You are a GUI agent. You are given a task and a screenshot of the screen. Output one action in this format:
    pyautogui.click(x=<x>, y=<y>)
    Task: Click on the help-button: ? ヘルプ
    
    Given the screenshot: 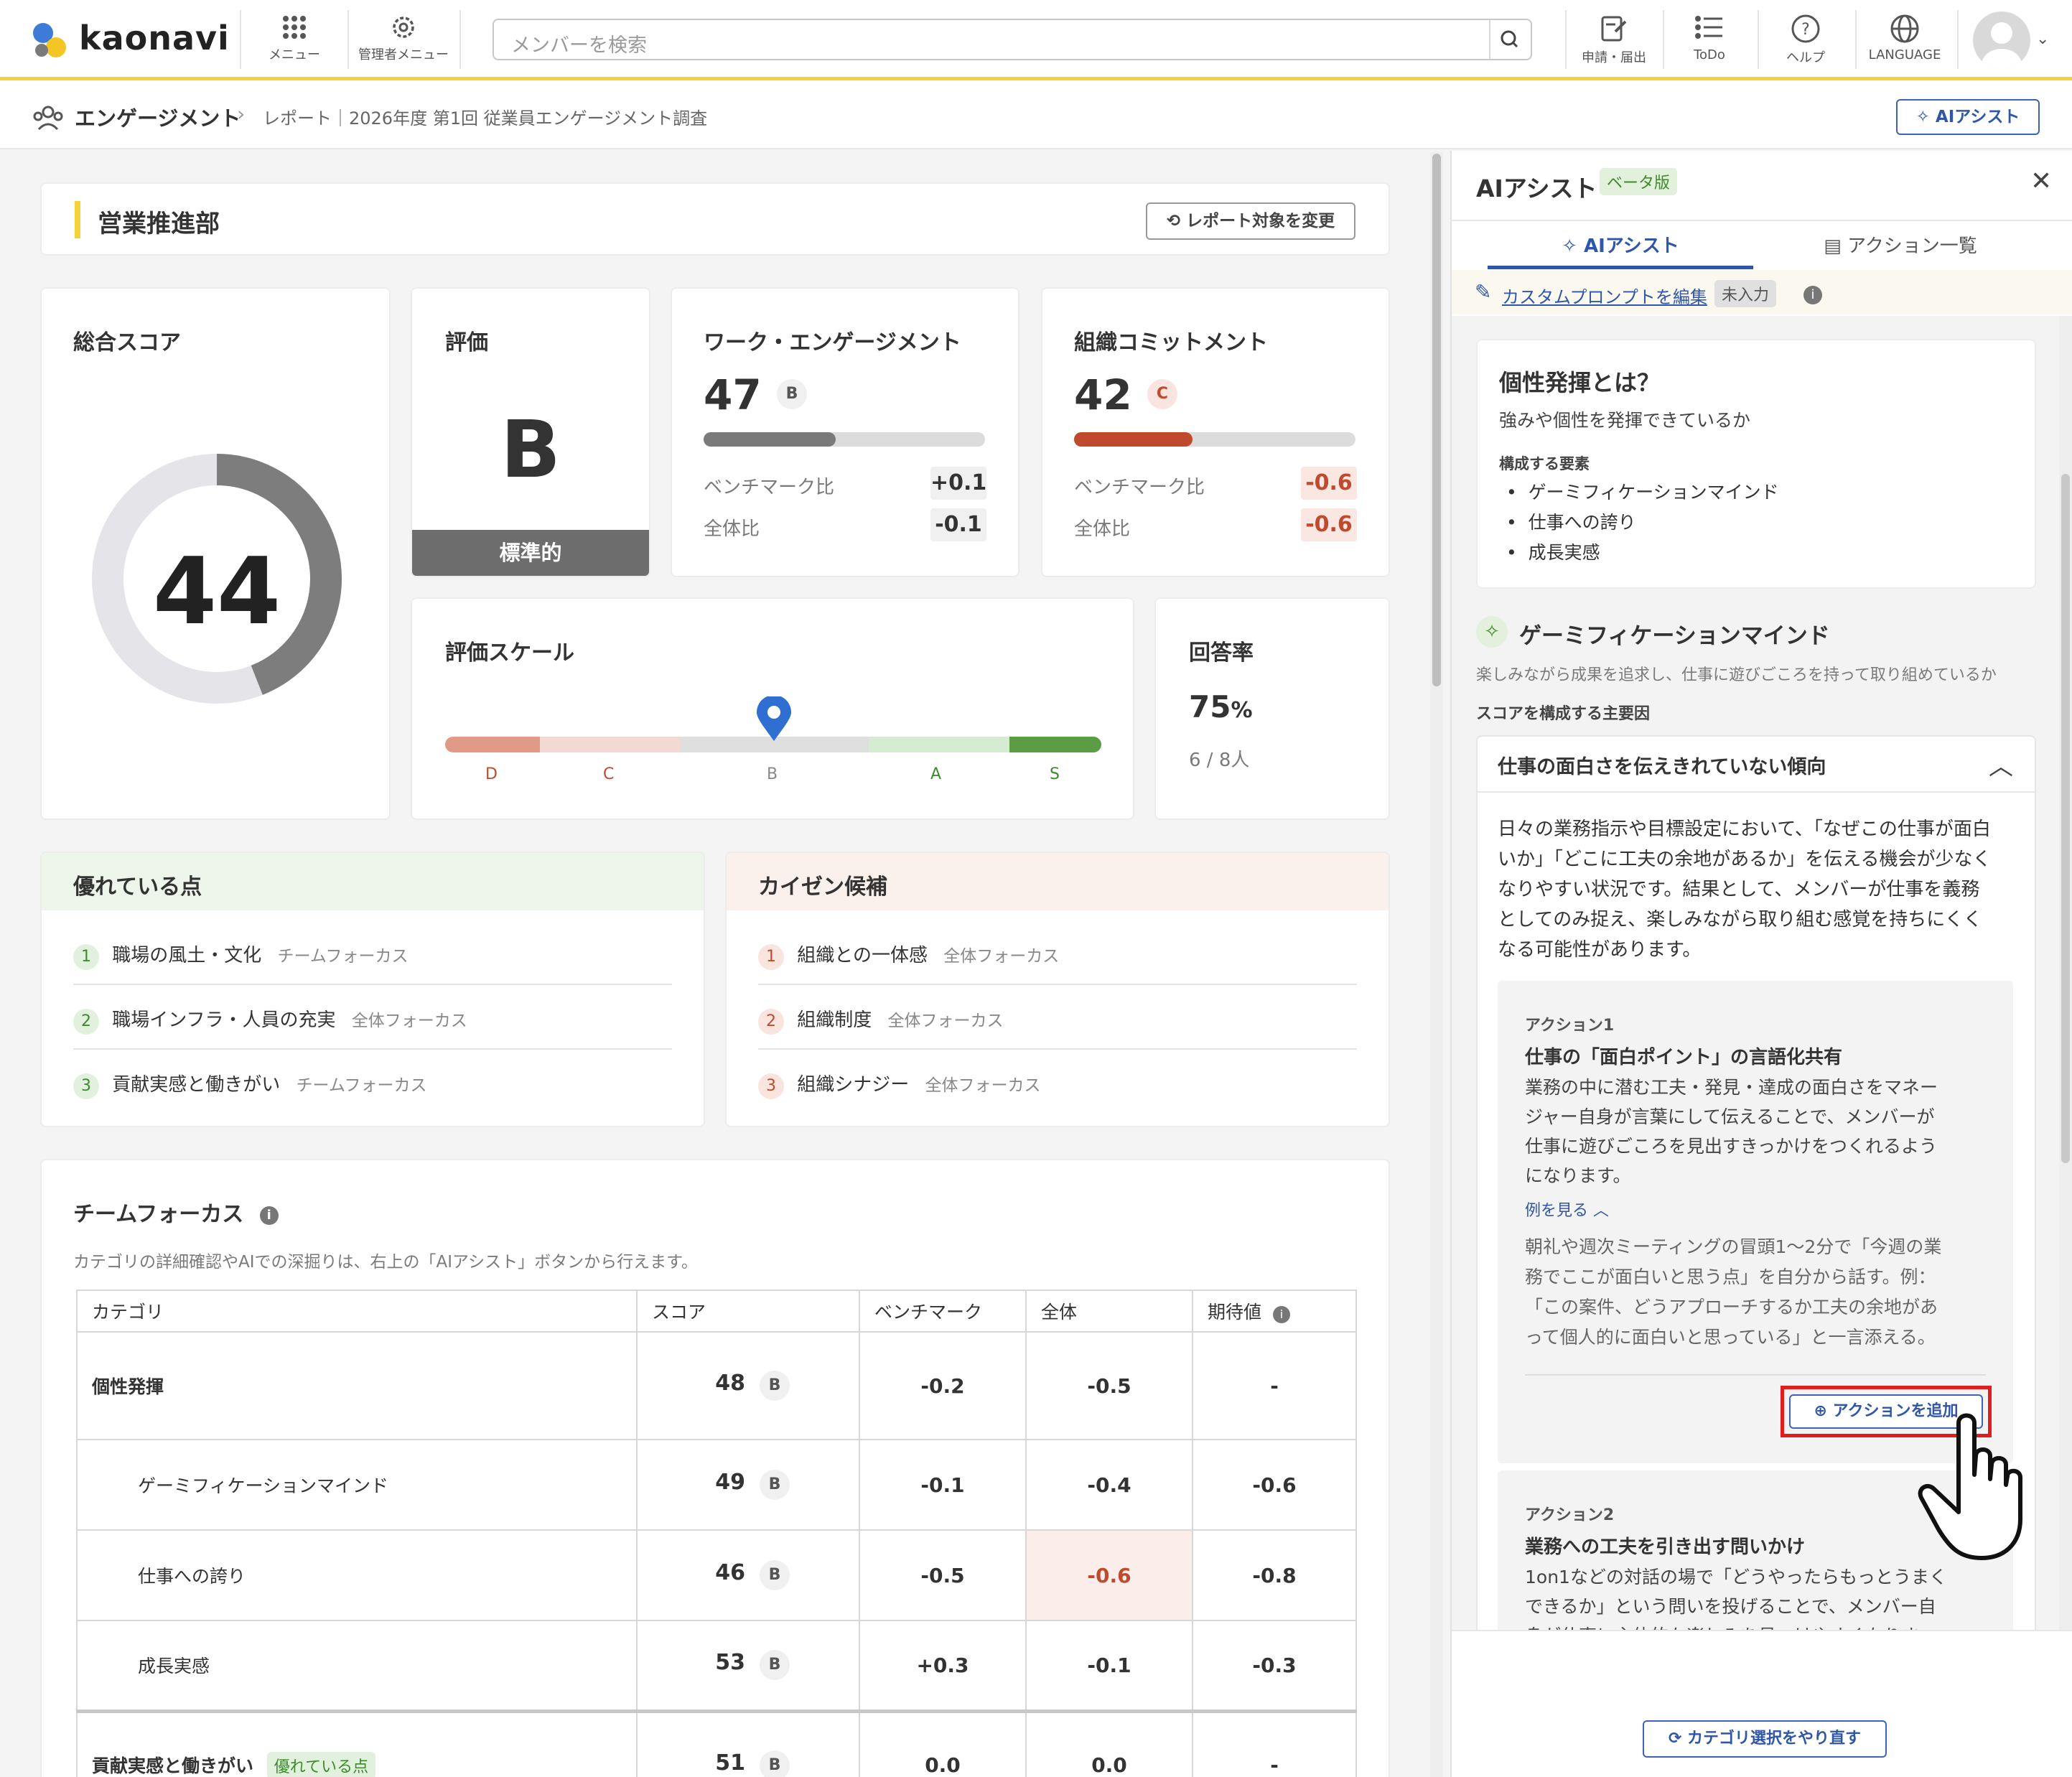 What is the action you would take?
    pyautogui.click(x=1805, y=41)
    